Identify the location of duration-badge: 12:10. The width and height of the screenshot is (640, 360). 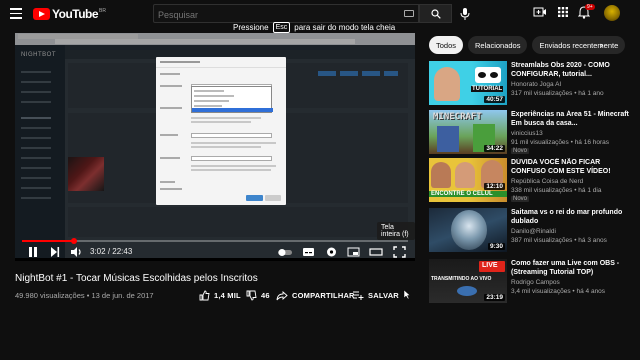
(494, 186).